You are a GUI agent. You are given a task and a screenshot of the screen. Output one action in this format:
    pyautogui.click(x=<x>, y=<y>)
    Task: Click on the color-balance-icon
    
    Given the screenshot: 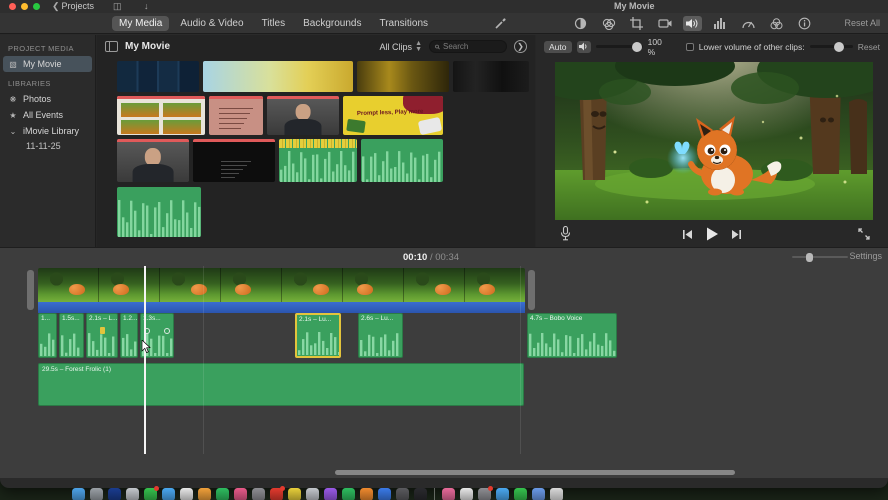 What is the action you would take?
    pyautogui.click(x=608, y=23)
    